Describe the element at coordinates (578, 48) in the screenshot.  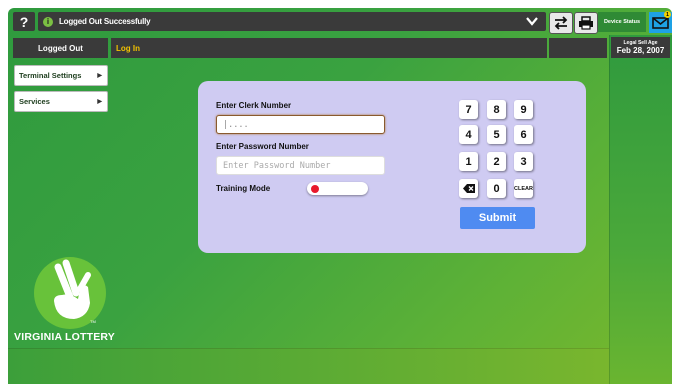
I see `blank-panel` at that location.